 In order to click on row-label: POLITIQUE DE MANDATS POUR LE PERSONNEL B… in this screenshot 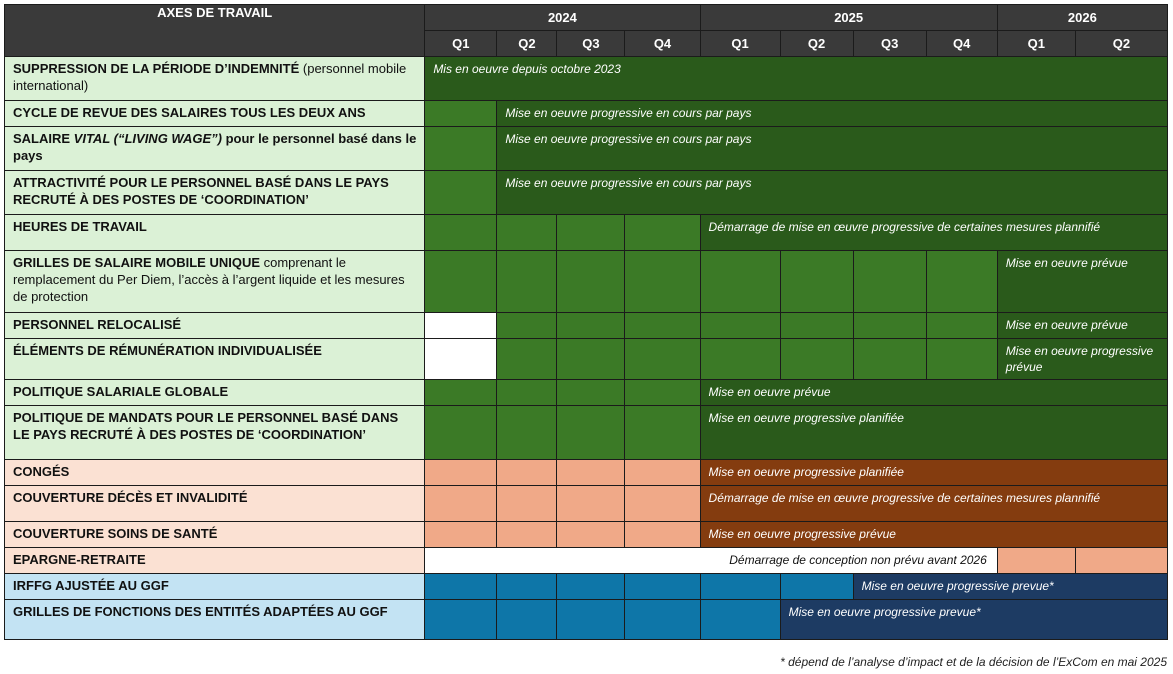, I will do `click(214, 432)`.